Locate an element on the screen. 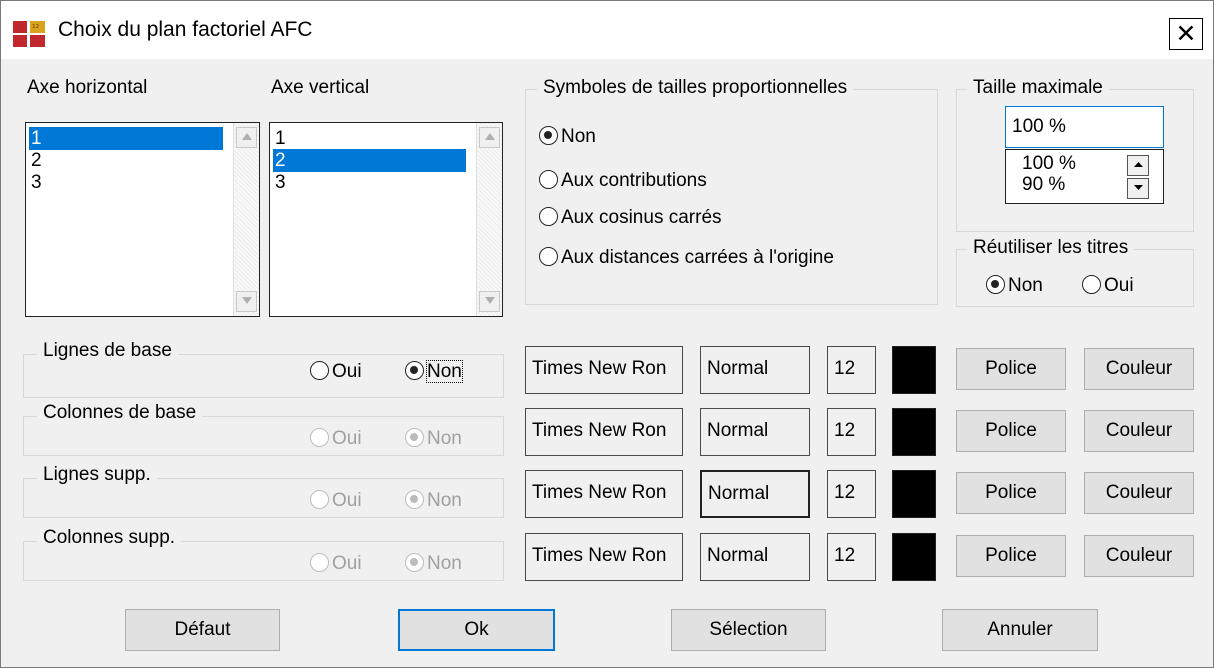 Image resolution: width=1214 pixels, height=668 pixels. spin-up-icon is located at coordinates (1138, 165).